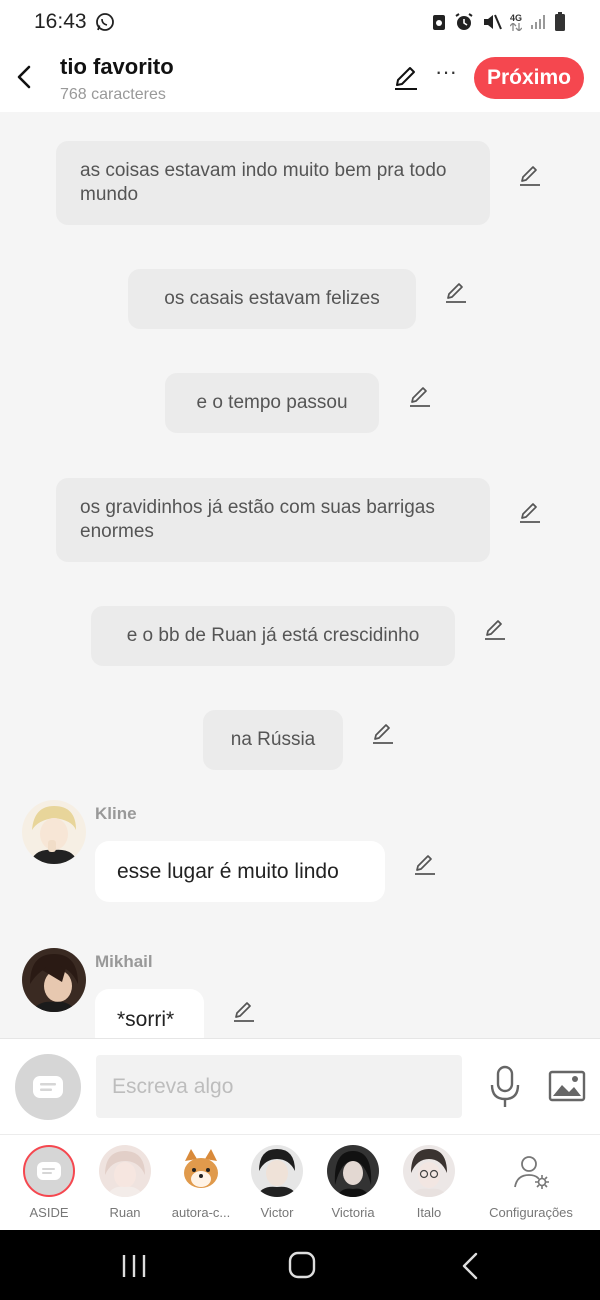 This screenshot has width=600, height=1300. What do you see at coordinates (125, 1212) in the screenshot?
I see `character-label: Ruan` at bounding box center [125, 1212].